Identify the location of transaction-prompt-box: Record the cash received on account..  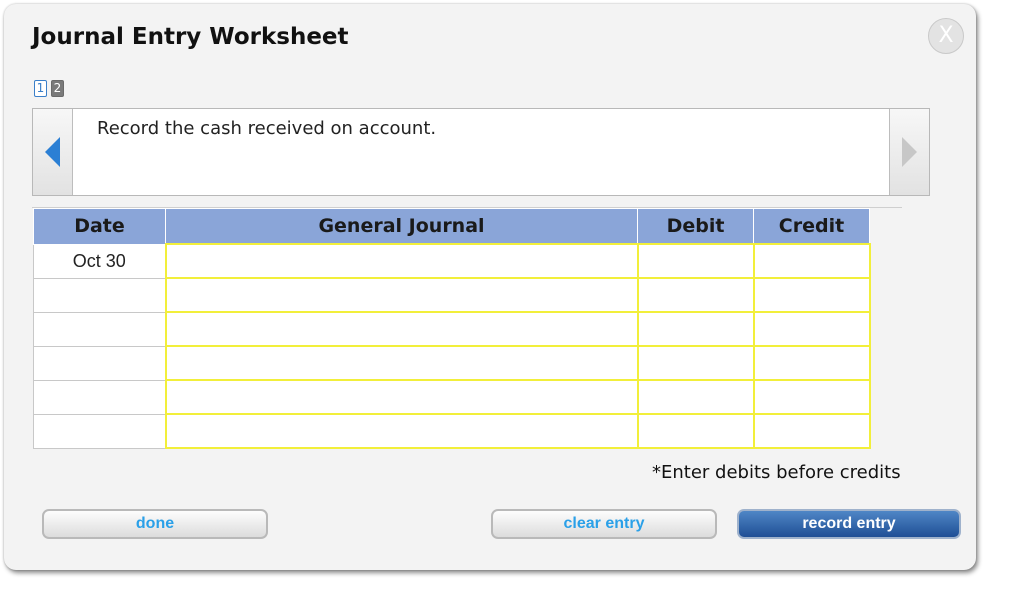
(481, 152).